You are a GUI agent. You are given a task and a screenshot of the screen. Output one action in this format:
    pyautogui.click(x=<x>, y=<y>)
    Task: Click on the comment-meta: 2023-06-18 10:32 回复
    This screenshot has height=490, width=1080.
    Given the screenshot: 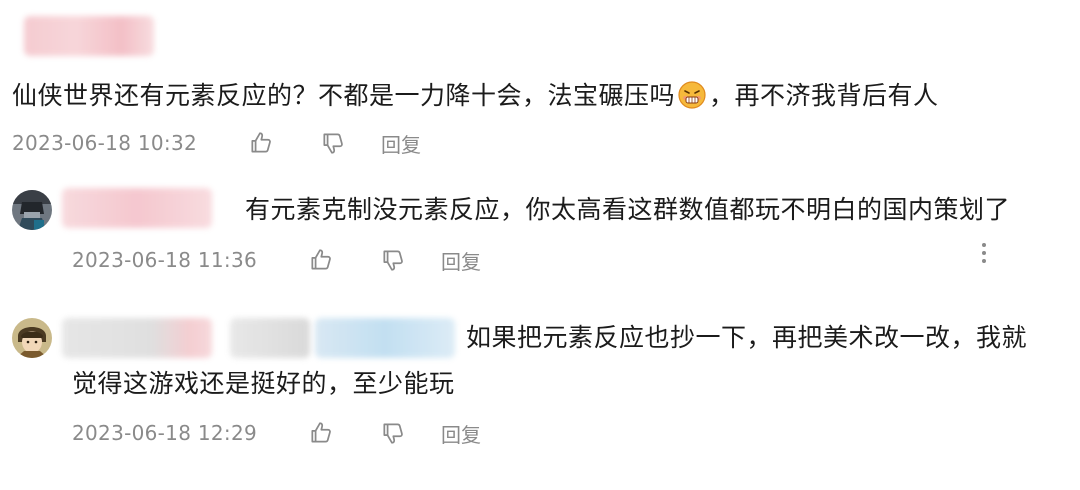 What is the action you would take?
    pyautogui.click(x=216, y=143)
    